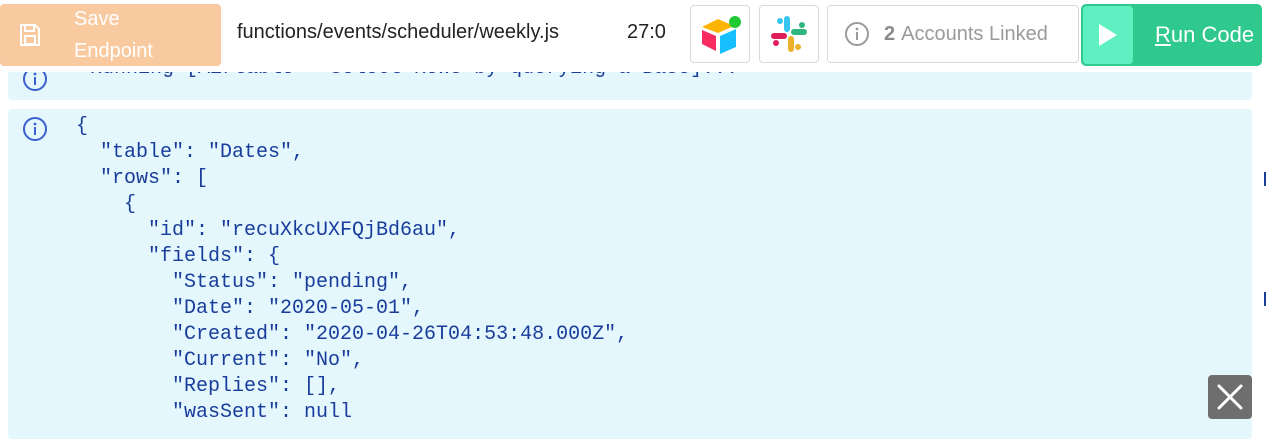 The image size is (1270, 439). I want to click on accounts-linked-button: 2 Accounts Linked, so click(953, 34).